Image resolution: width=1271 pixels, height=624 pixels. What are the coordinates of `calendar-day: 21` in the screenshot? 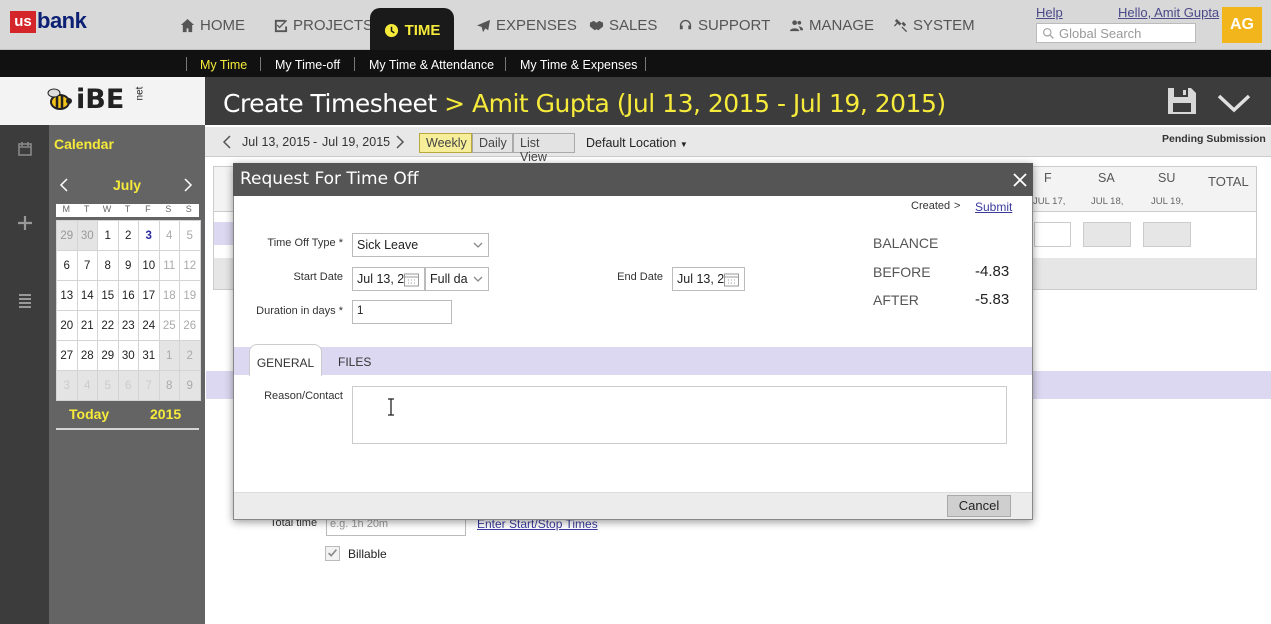 It's located at (87, 325).